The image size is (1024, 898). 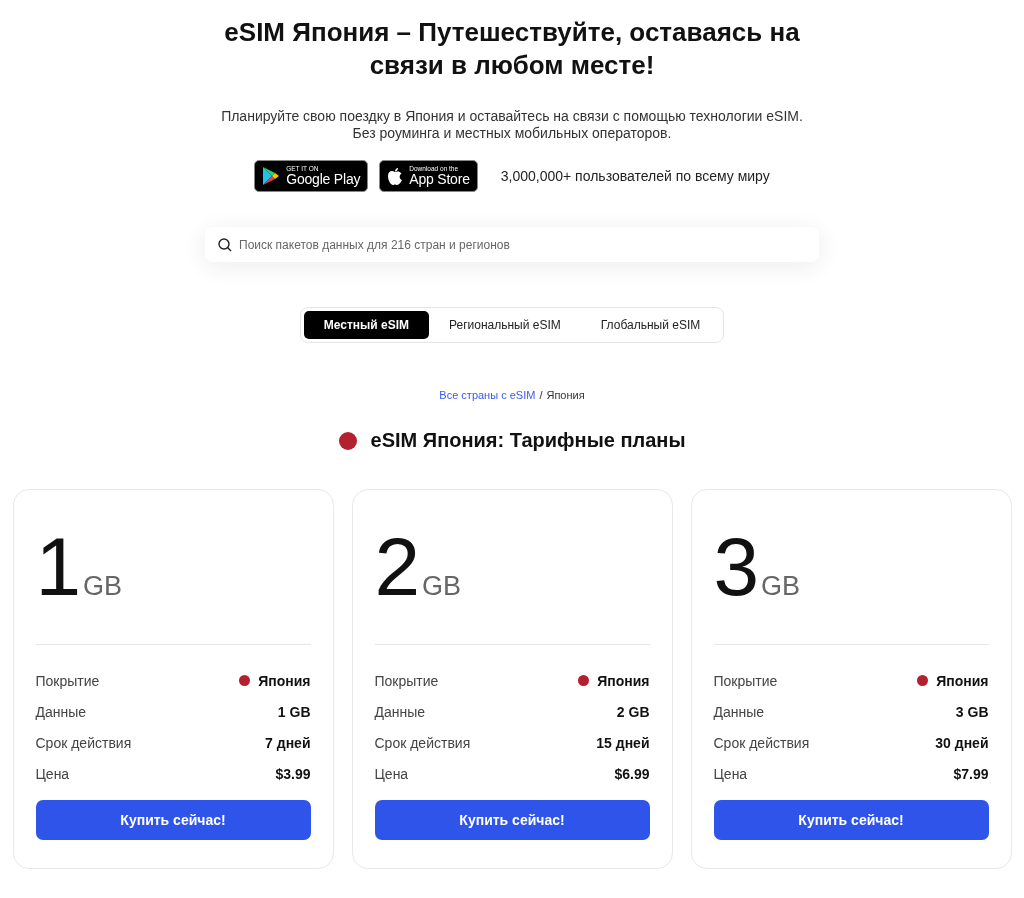 I want to click on row-value: 3 GB, so click(x=972, y=711).